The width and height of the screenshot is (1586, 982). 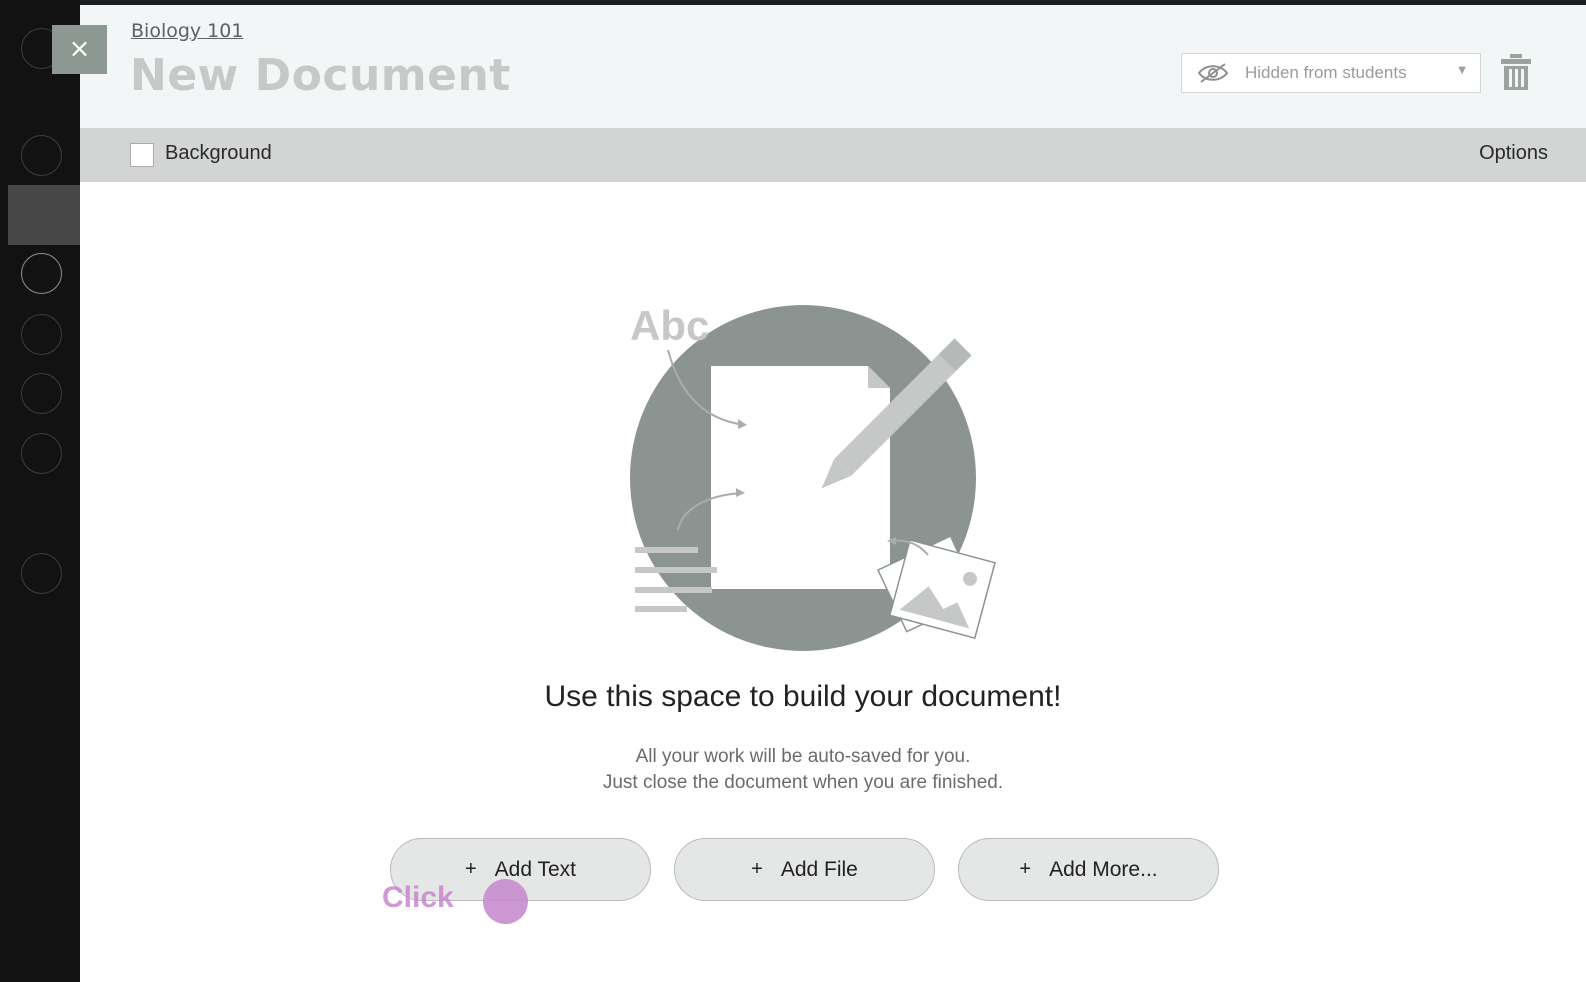 I want to click on visibility-label: Hidden from students, so click(x=1326, y=72).